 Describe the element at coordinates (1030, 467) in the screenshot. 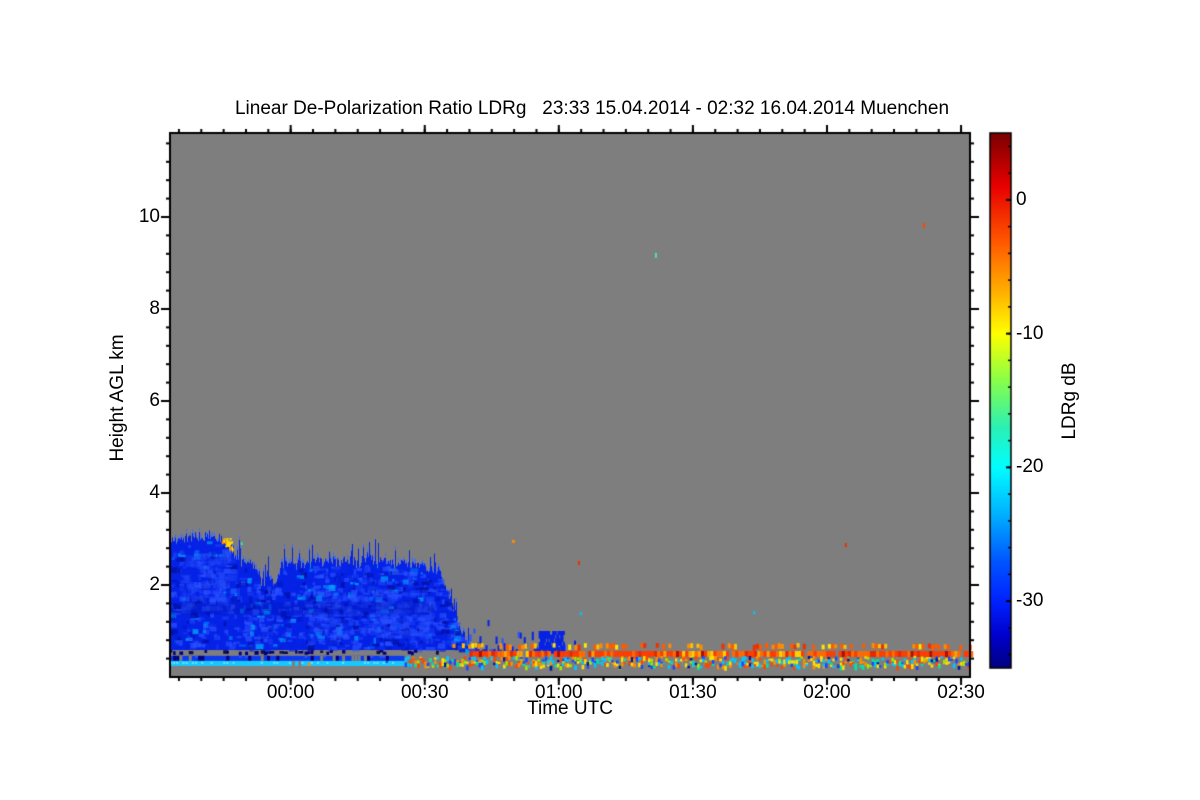

I see `colorbar-tick-label: -20` at that location.